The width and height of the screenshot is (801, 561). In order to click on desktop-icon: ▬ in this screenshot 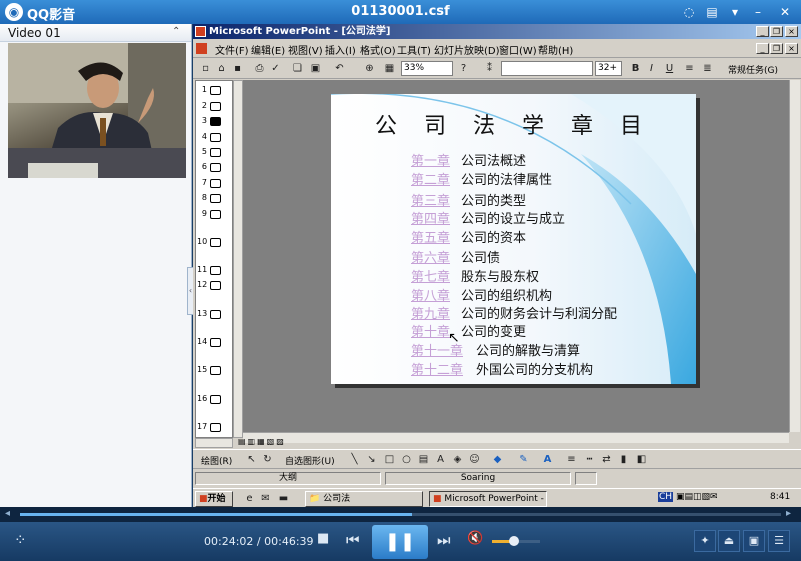, I will do `click(283, 498)`.